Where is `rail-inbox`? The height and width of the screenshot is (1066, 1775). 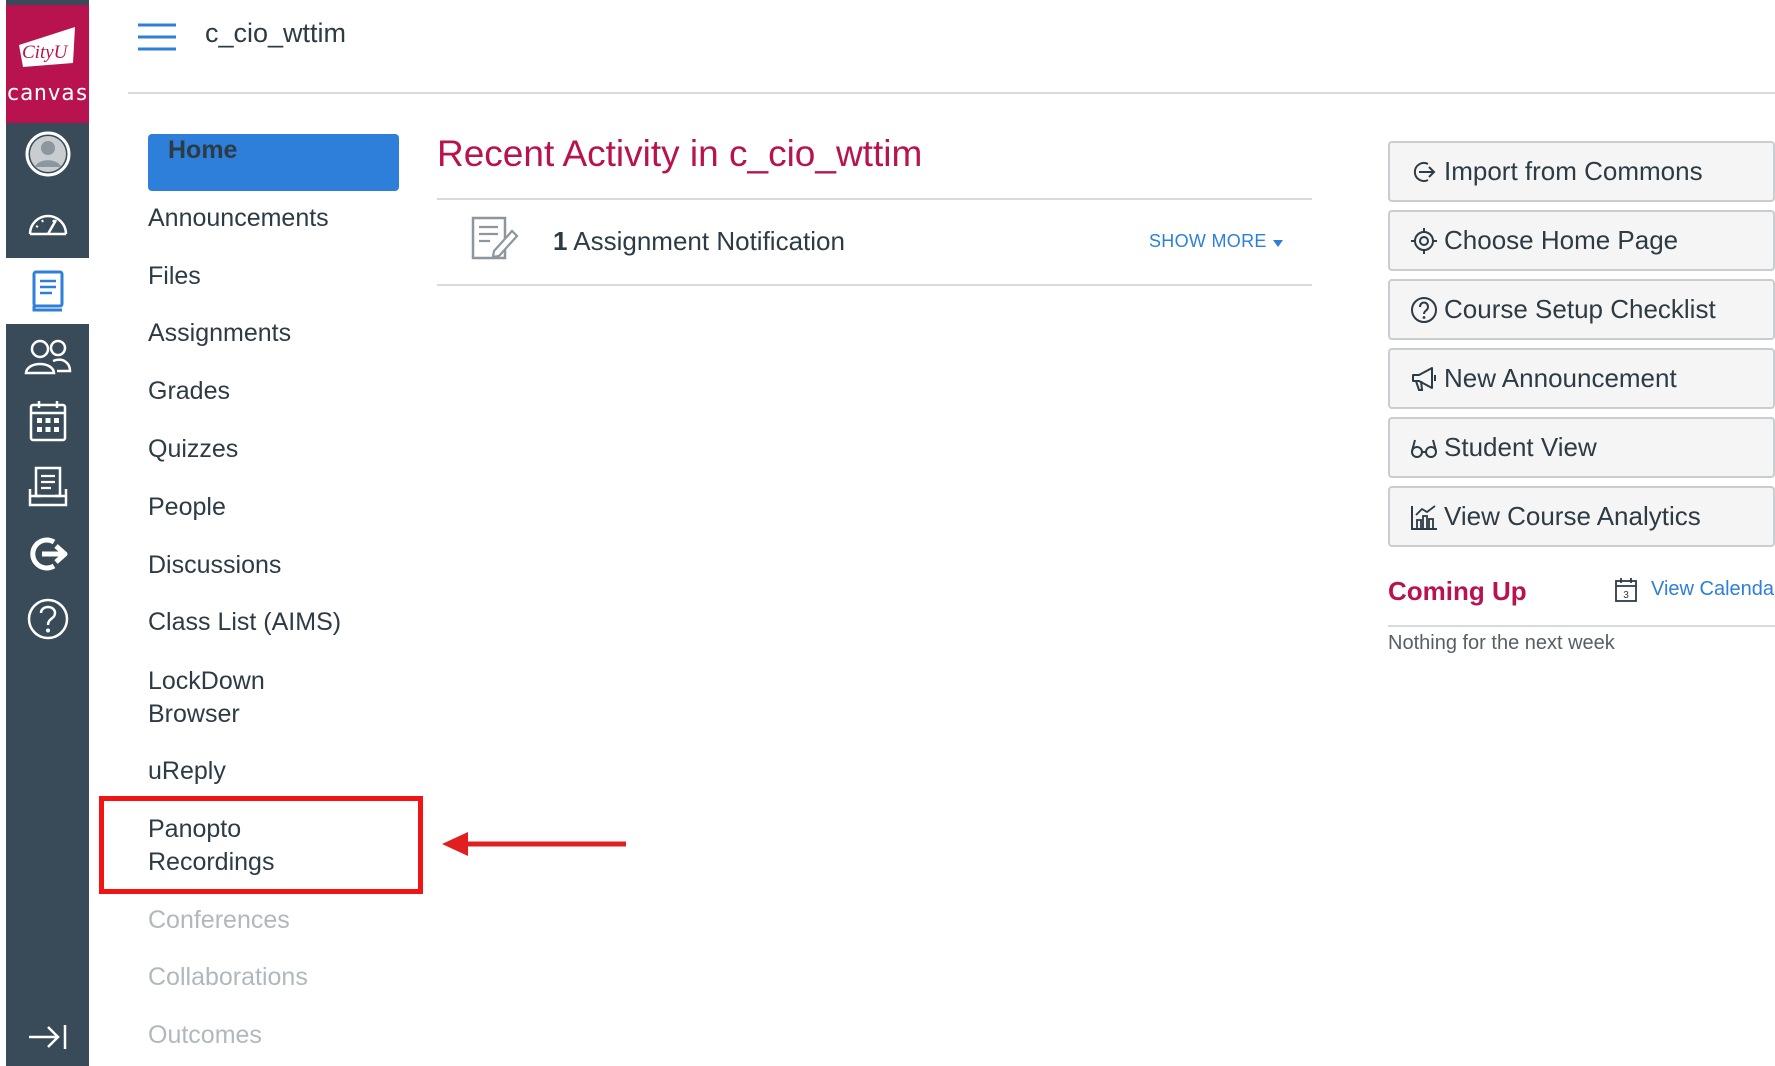 rail-inbox is located at coordinates (47, 487).